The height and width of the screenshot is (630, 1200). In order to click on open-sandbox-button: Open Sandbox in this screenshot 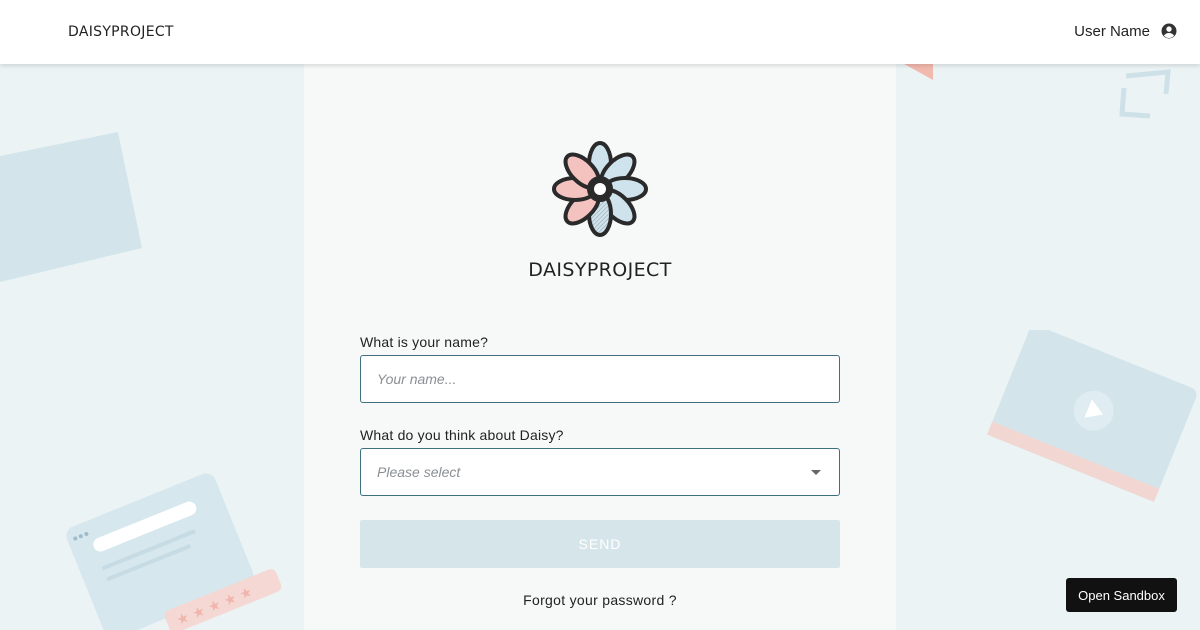, I will do `click(1121, 595)`.